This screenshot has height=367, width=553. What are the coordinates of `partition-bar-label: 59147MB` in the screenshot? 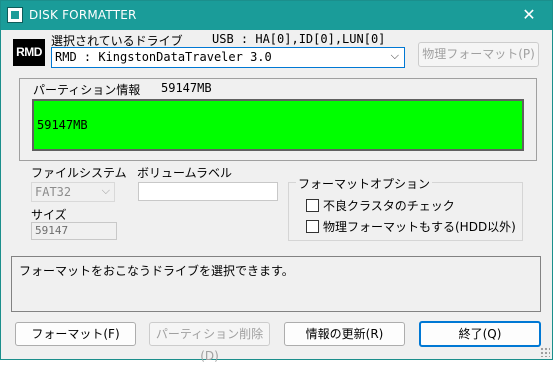 It's located at (62, 125).